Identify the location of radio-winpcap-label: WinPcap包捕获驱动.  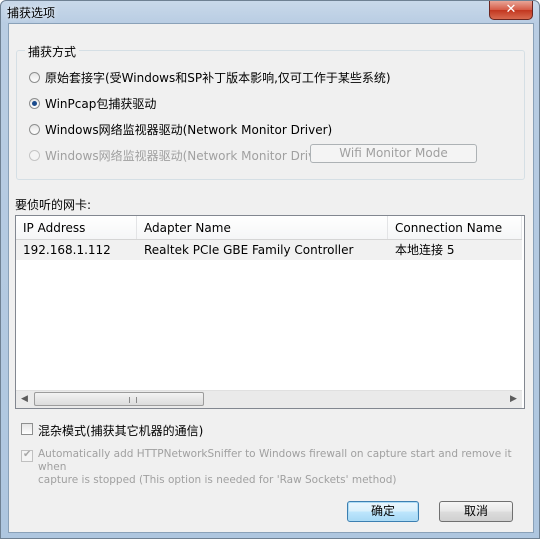
(101, 104).